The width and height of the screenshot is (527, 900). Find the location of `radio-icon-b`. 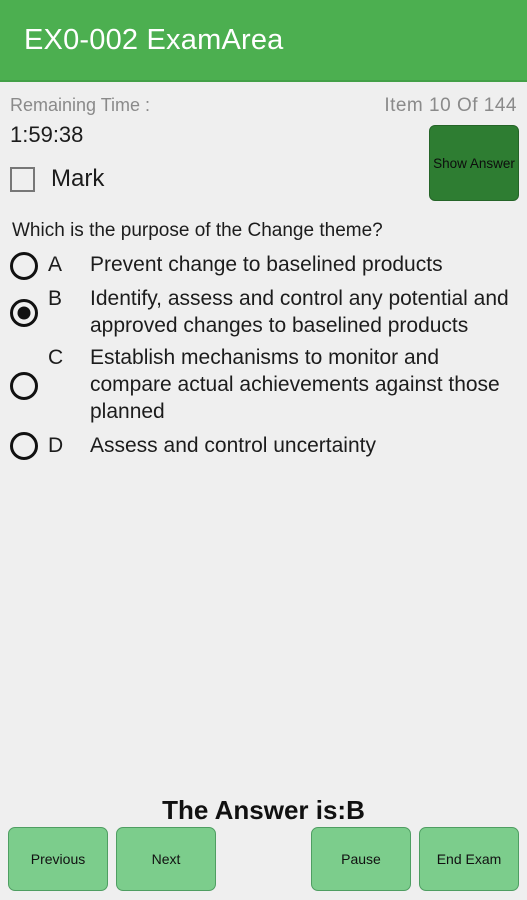

radio-icon-b is located at coordinates (24, 312).